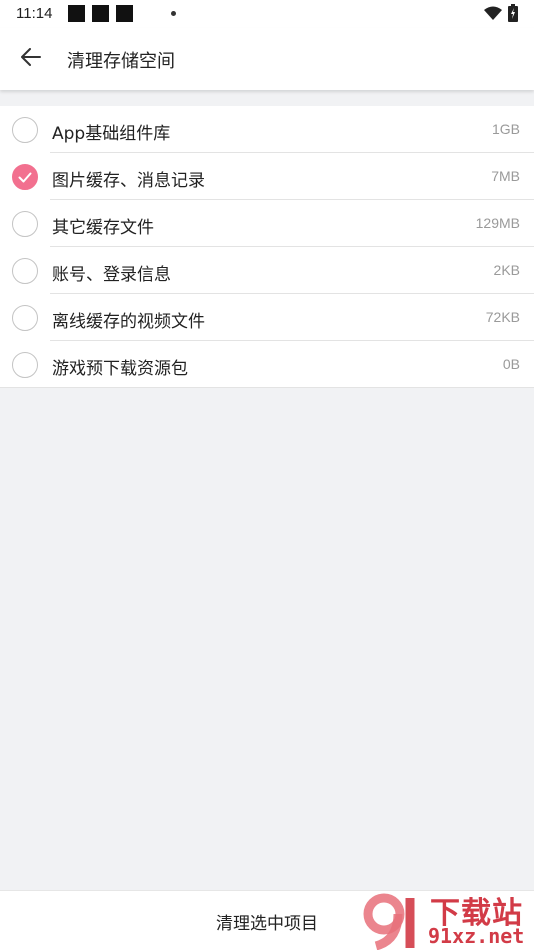 Image resolution: width=534 pixels, height=950 pixels. Describe the element at coordinates (476, 936) in the screenshot. I see `watermark-url: 91xz.net` at that location.